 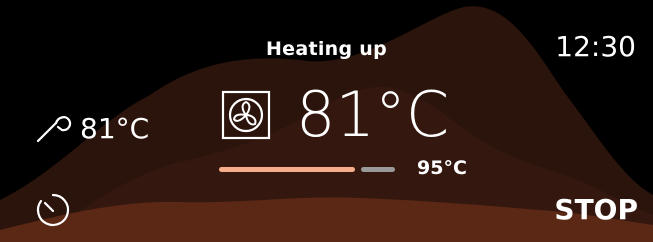 What do you see at coordinates (596, 209) in the screenshot?
I see `stop-button: STOP` at bounding box center [596, 209].